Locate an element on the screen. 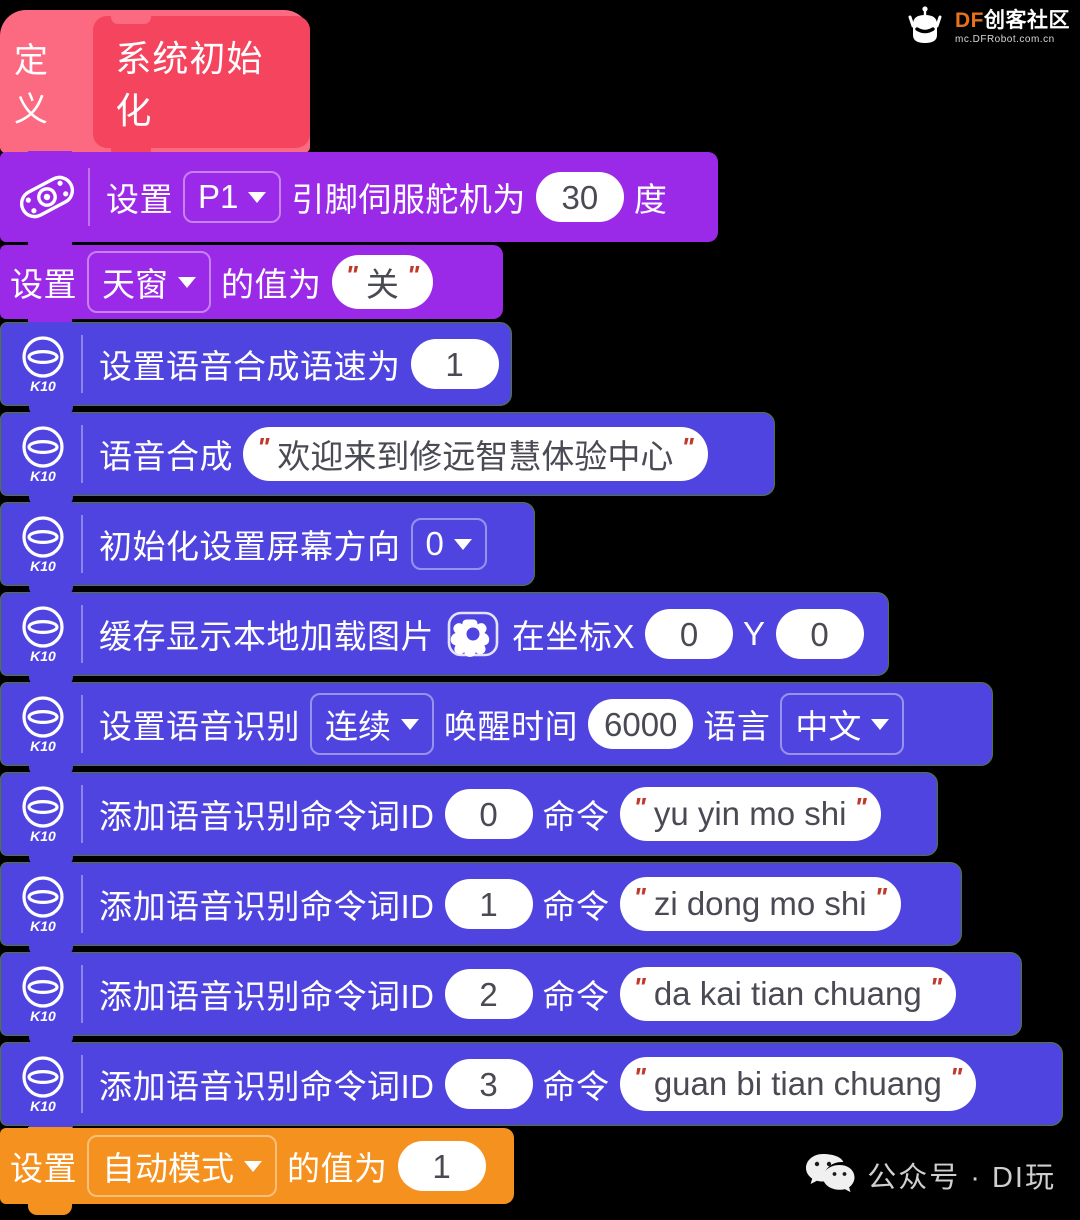 The image size is (1080, 1220). watermark-brand: DF创客社区 is located at coordinates (1012, 20).